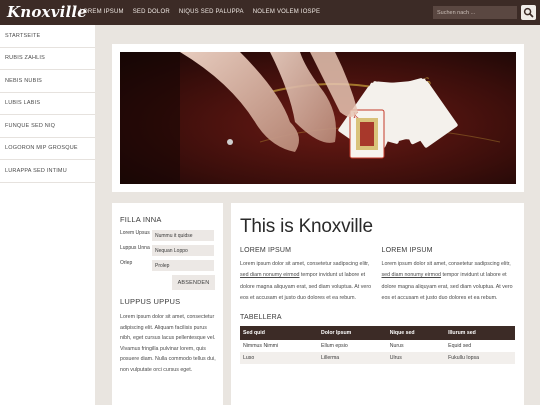  Describe the element at coordinates (141, 219) in the screenshot. I see `widget-title: FILLA INNA` at that location.